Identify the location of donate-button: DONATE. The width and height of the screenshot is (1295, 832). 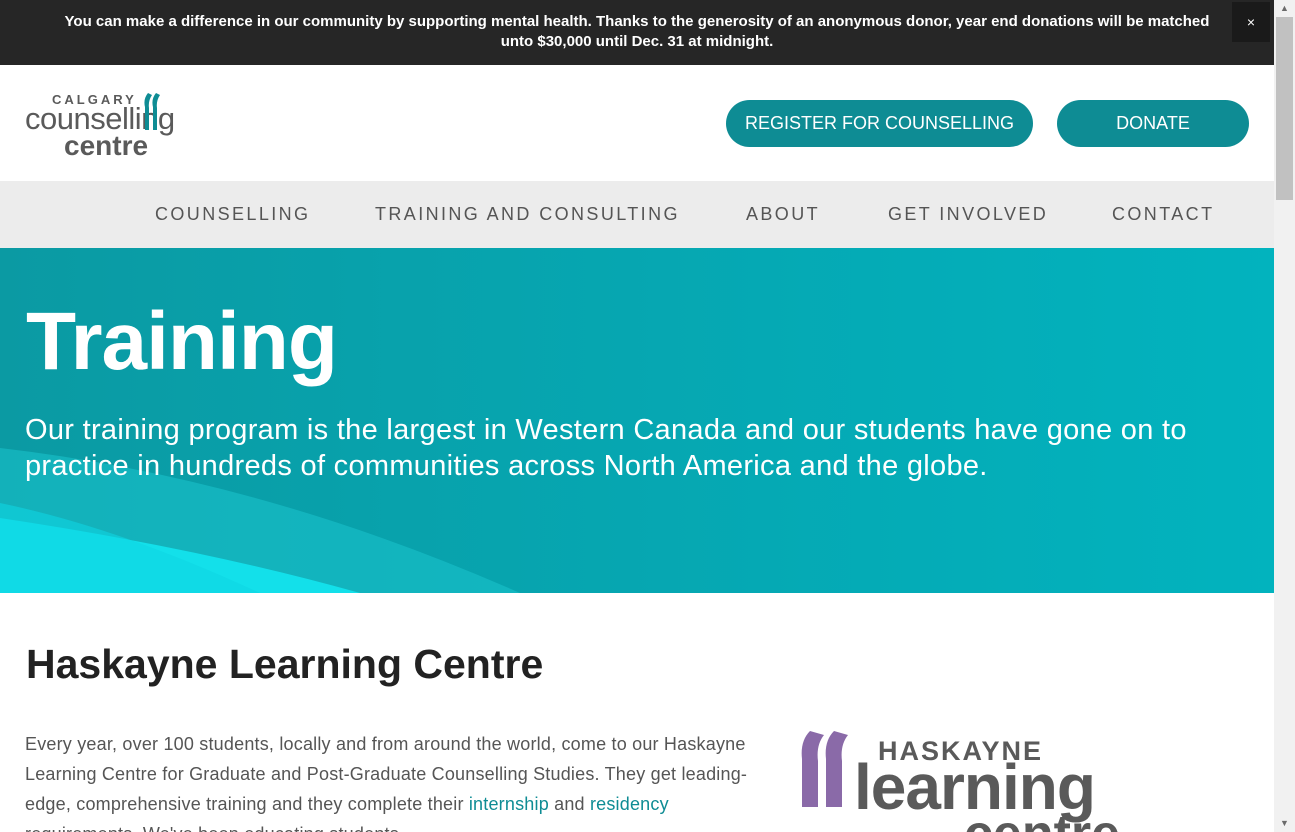
(1153, 123).